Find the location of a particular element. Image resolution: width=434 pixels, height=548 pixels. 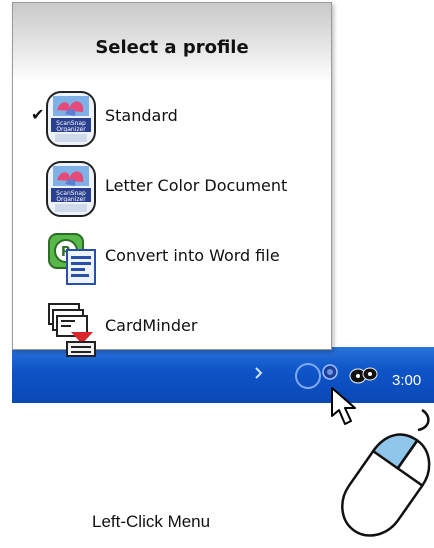

menu-item-letter-color-document: ScanSnap Organizer Letter Color Document is located at coordinates (172, 188).